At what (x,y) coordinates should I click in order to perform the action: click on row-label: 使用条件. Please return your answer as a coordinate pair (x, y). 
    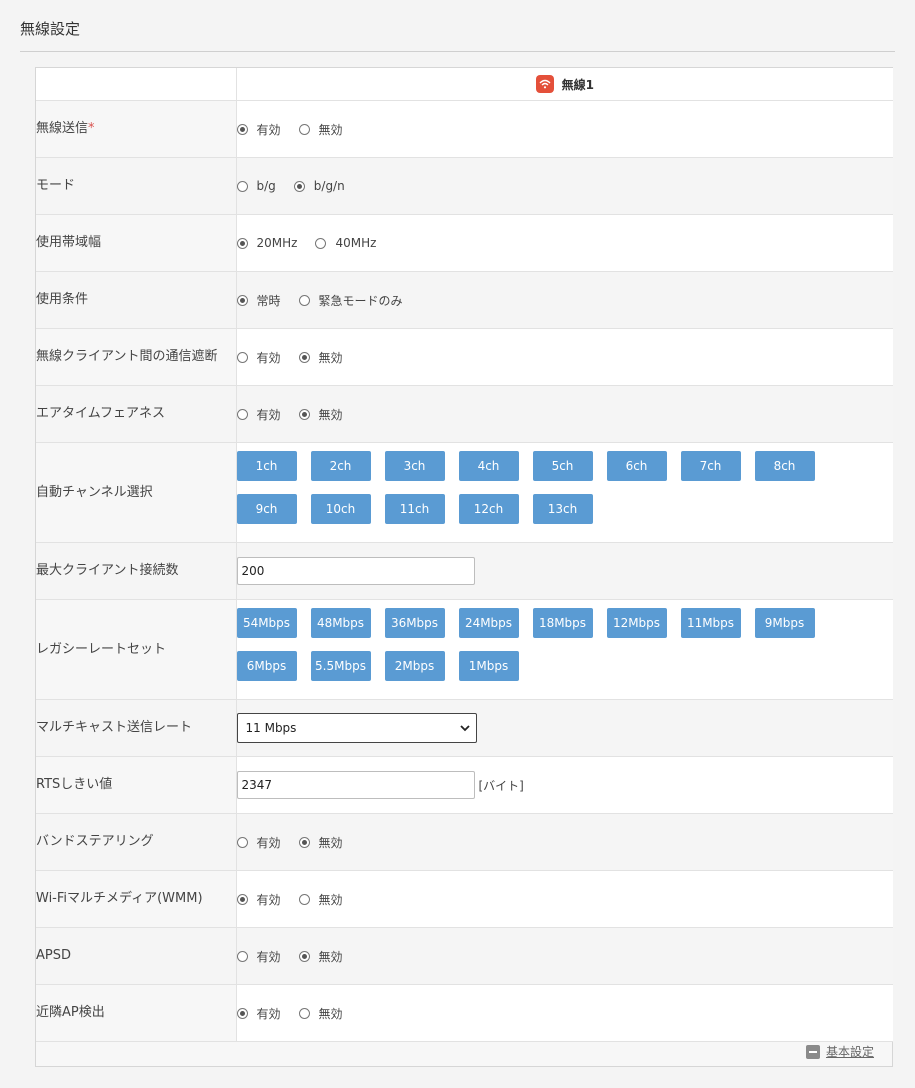
    Looking at the image, I should click on (136, 300).